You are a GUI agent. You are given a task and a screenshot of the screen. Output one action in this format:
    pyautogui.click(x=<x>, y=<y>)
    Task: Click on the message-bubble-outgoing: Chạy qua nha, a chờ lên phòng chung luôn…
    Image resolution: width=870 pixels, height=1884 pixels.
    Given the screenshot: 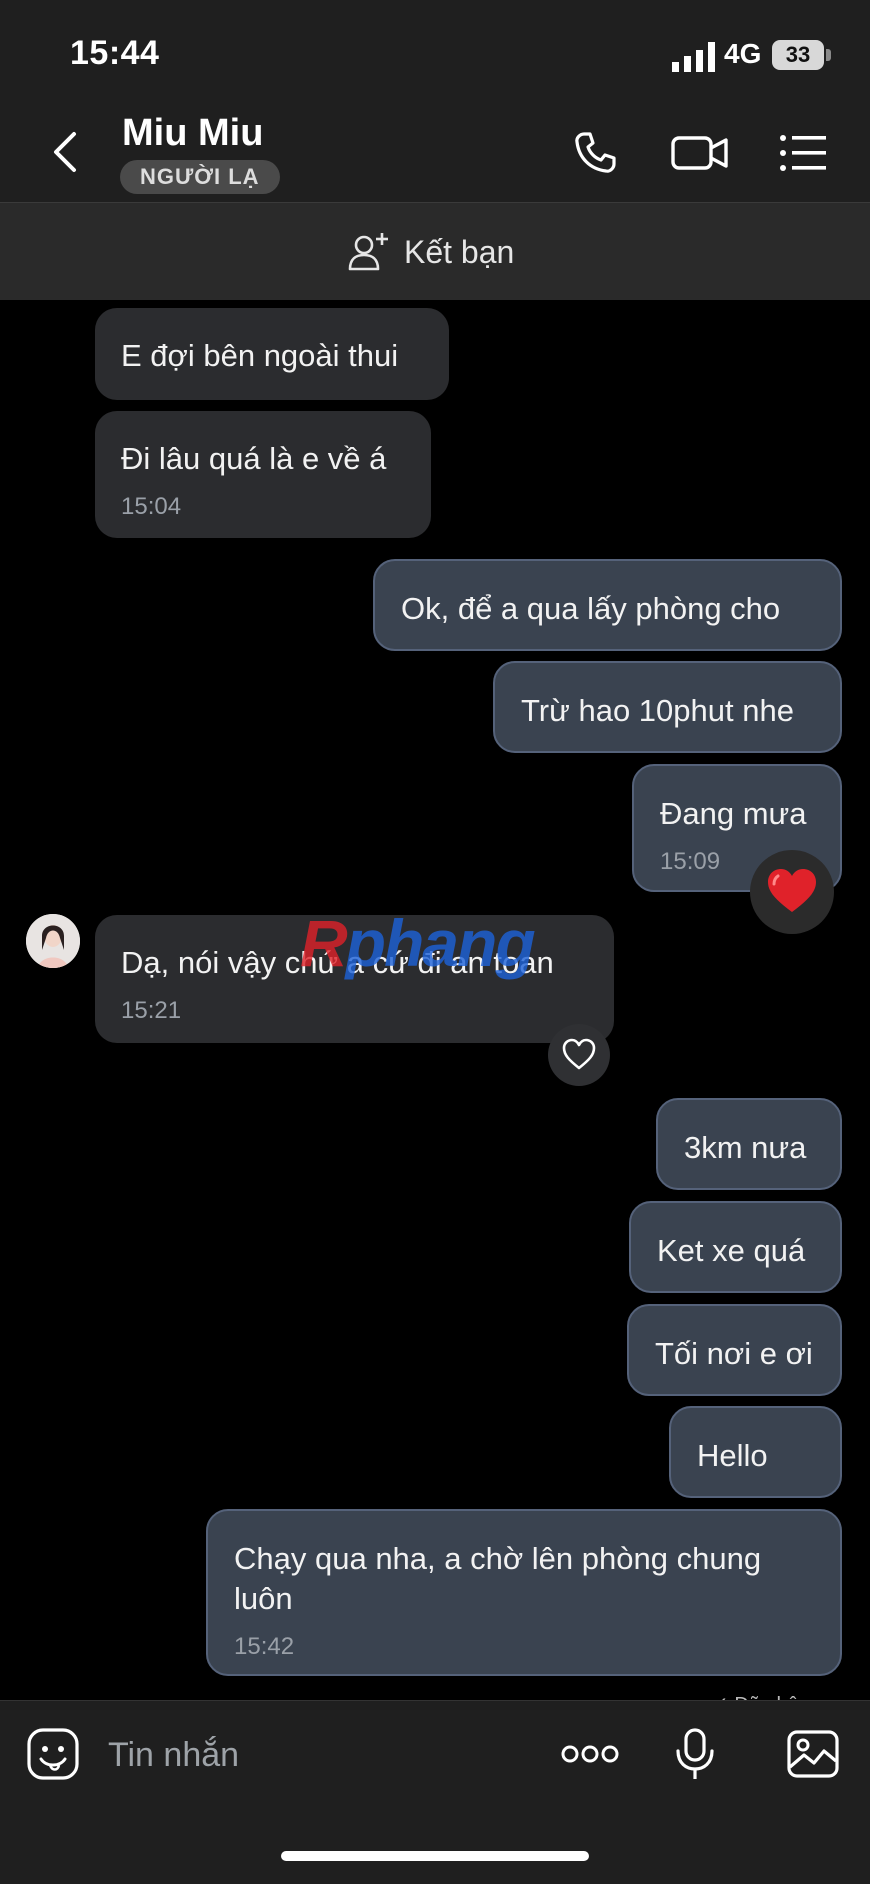 What is the action you would take?
    pyautogui.click(x=524, y=1592)
    